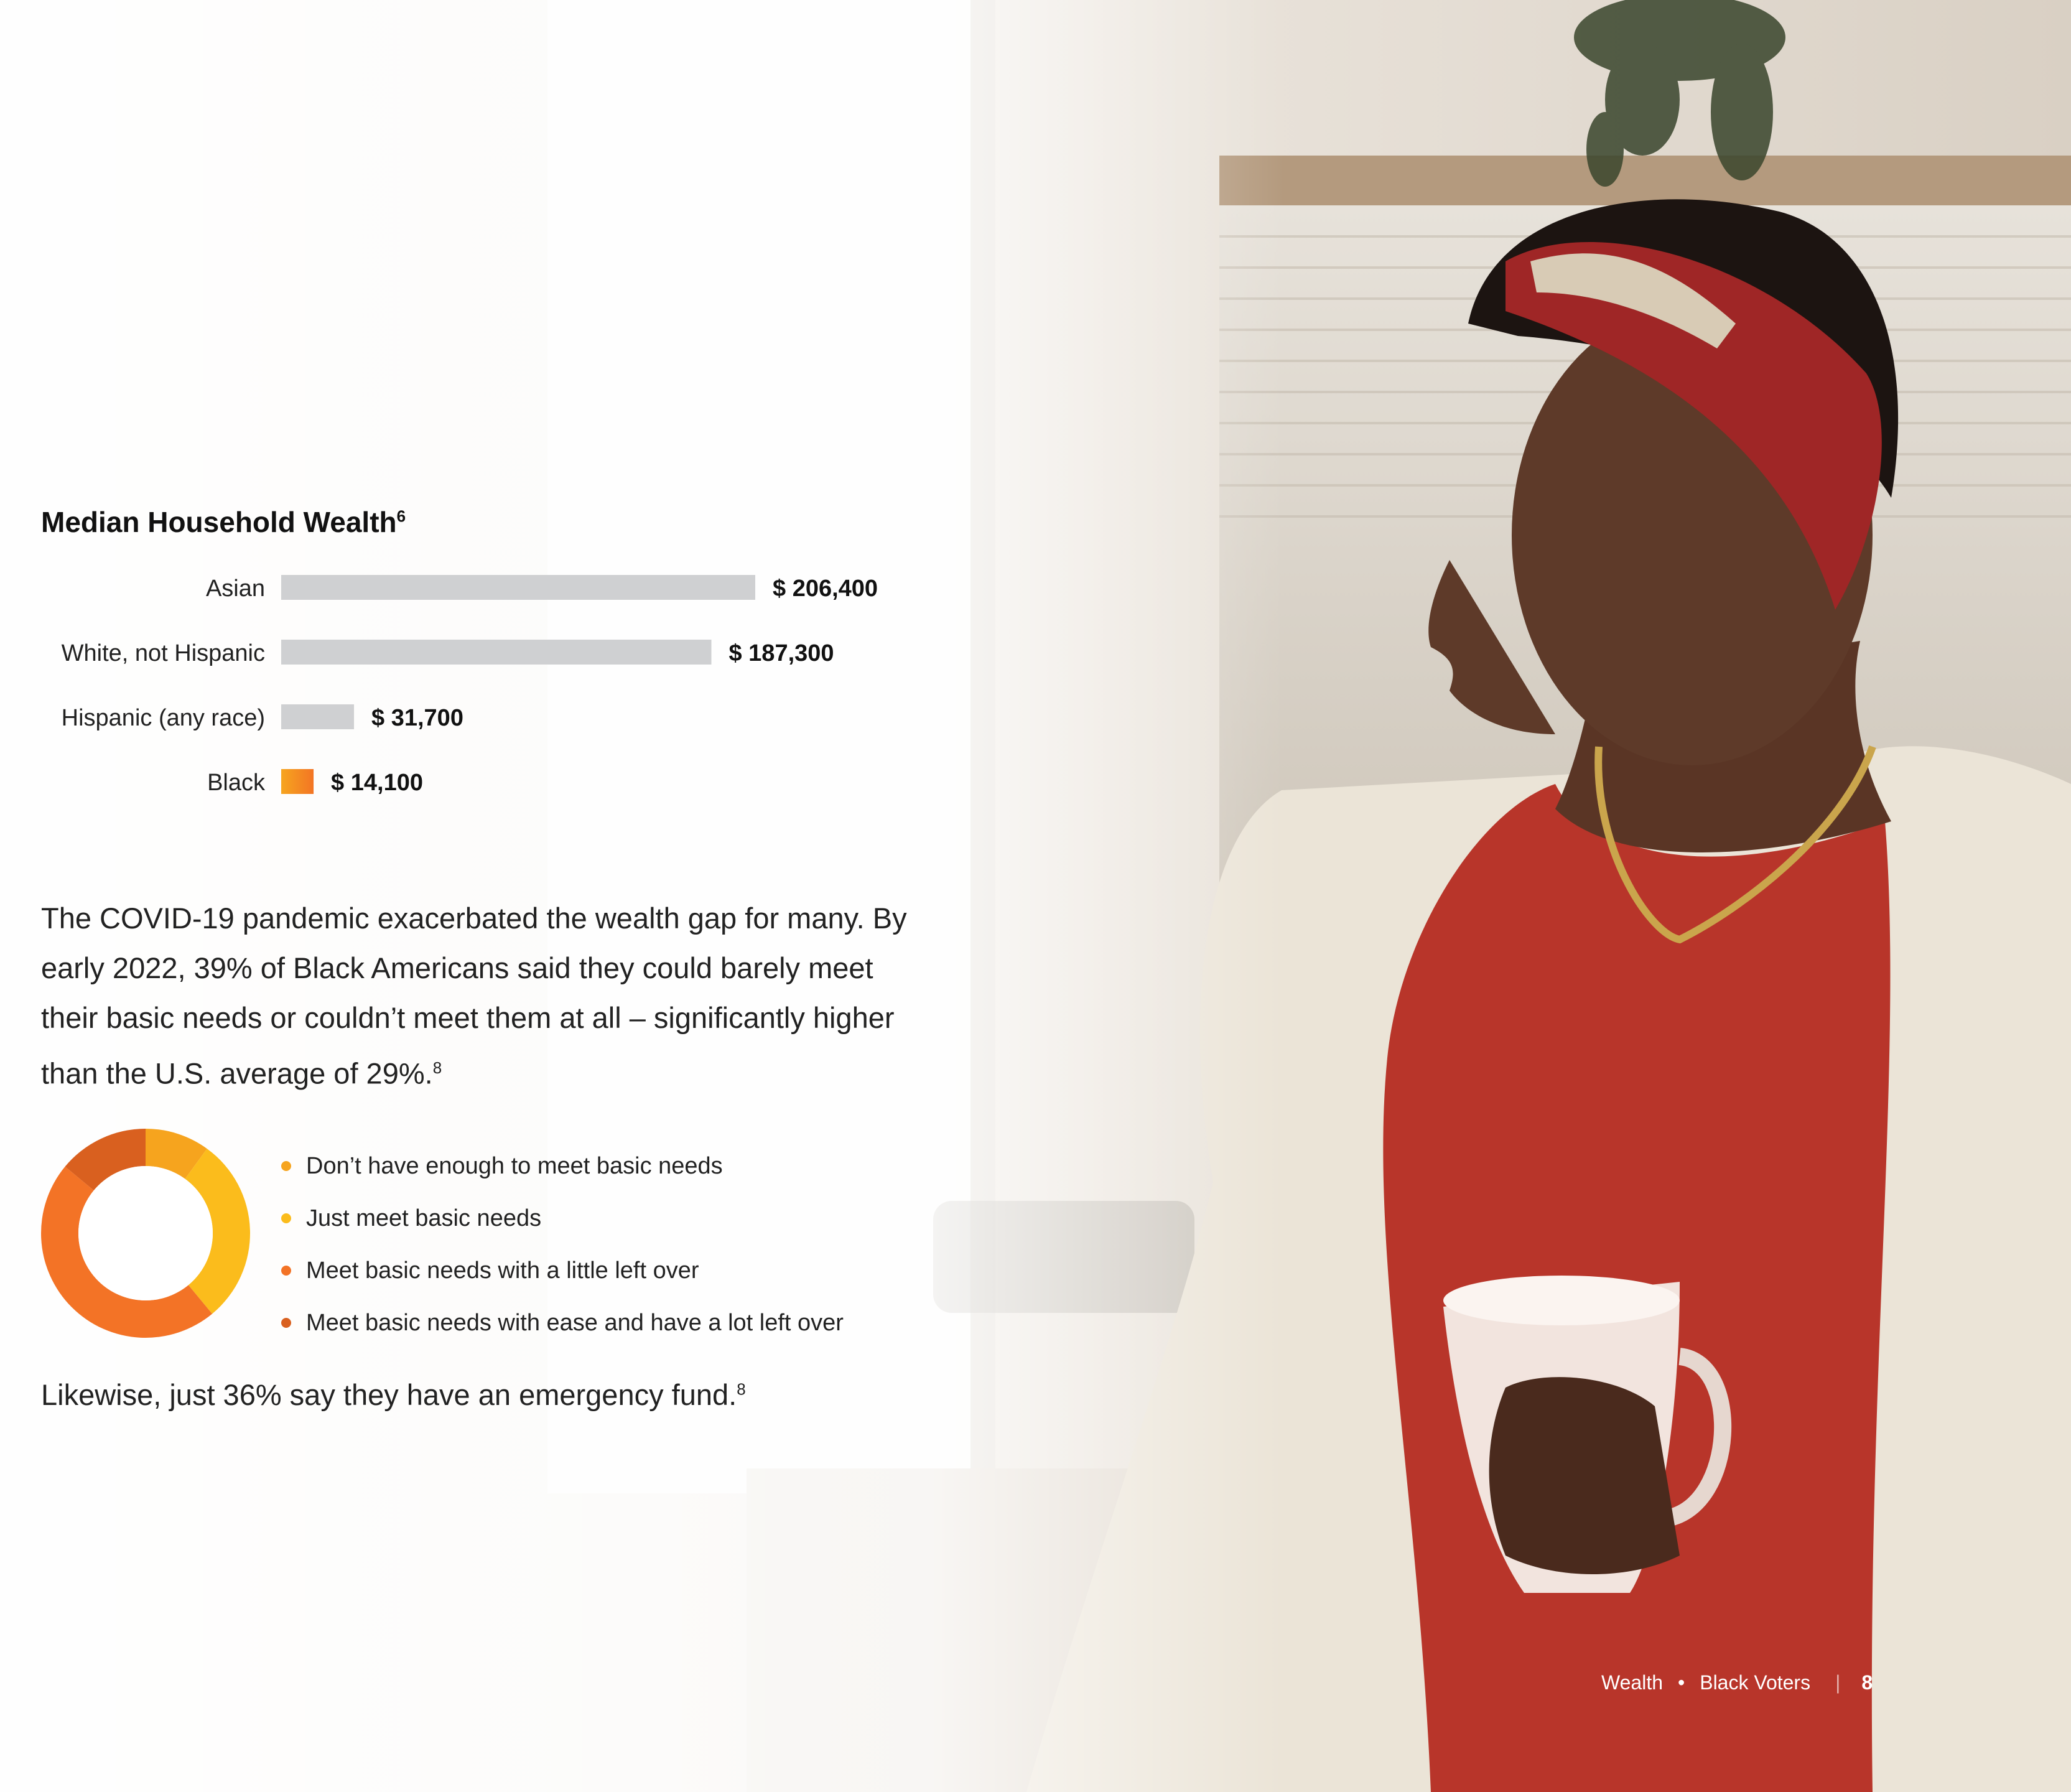 This screenshot has height=1792, width=2071. What do you see at coordinates (237, 783) in the screenshot?
I see `bar-category-label: Black` at bounding box center [237, 783].